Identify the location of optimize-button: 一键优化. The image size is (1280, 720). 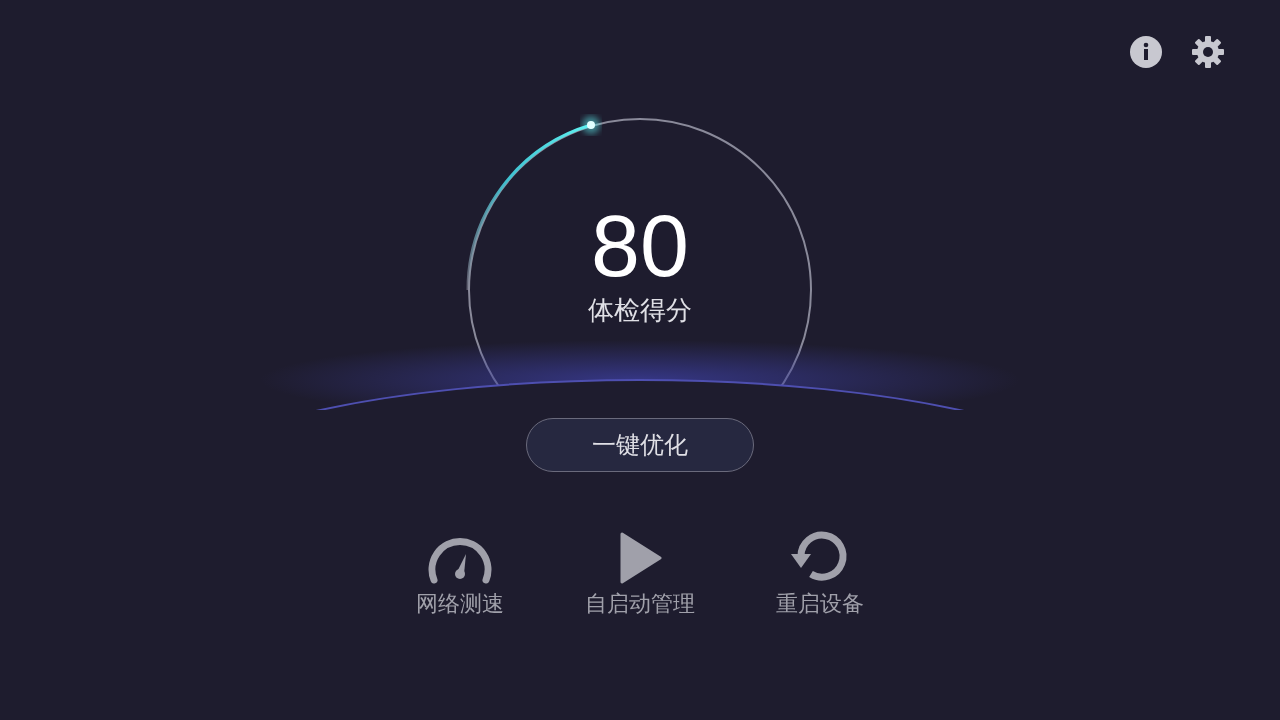
(640, 445).